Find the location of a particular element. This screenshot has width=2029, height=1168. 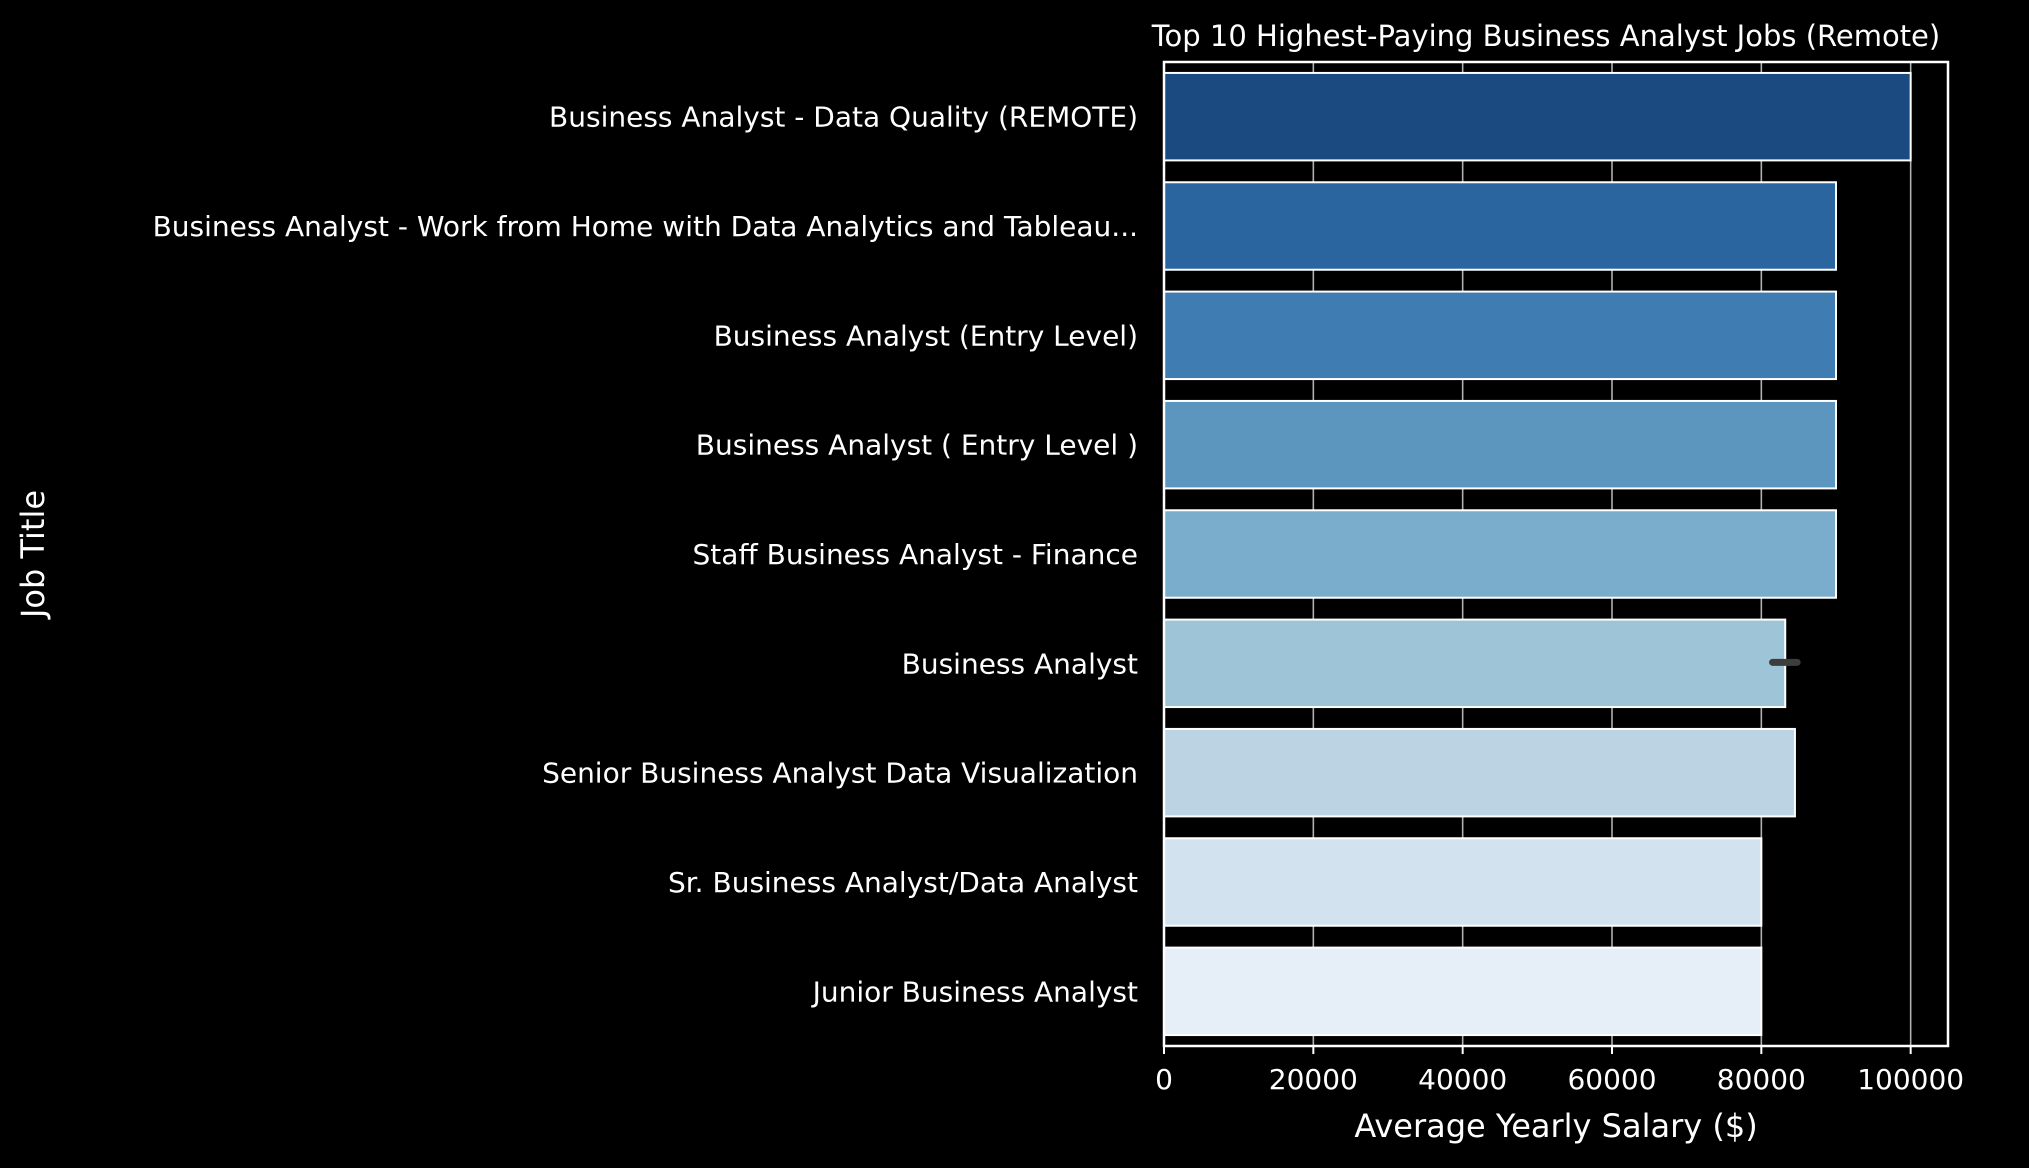

y-axis-label: Job Title is located at coordinates (33, 555).